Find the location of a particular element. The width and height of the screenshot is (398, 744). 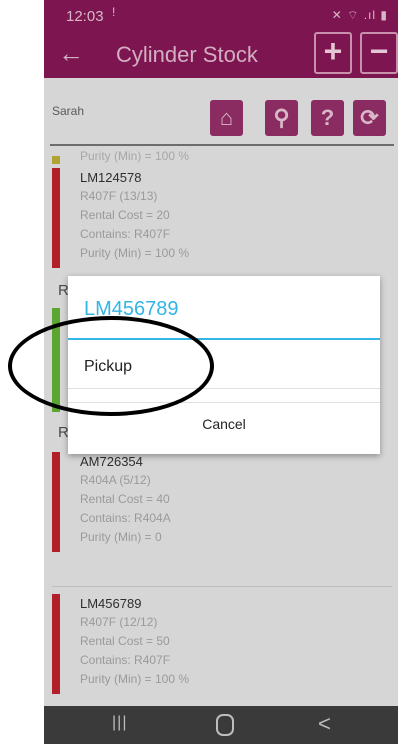

home-icon: ⌂ is located at coordinates (226, 118).